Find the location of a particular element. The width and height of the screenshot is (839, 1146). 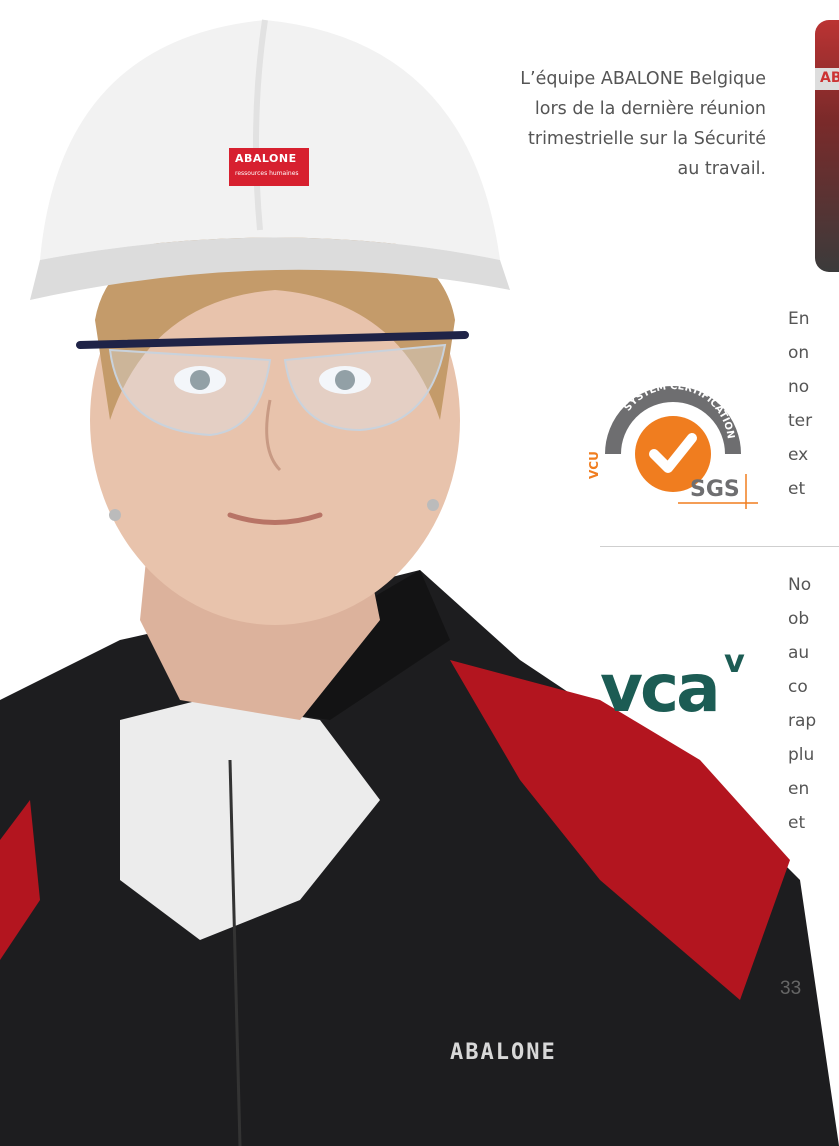

paragraph-2: No ob au co rap plu en et is located at coordinates (802, 704).